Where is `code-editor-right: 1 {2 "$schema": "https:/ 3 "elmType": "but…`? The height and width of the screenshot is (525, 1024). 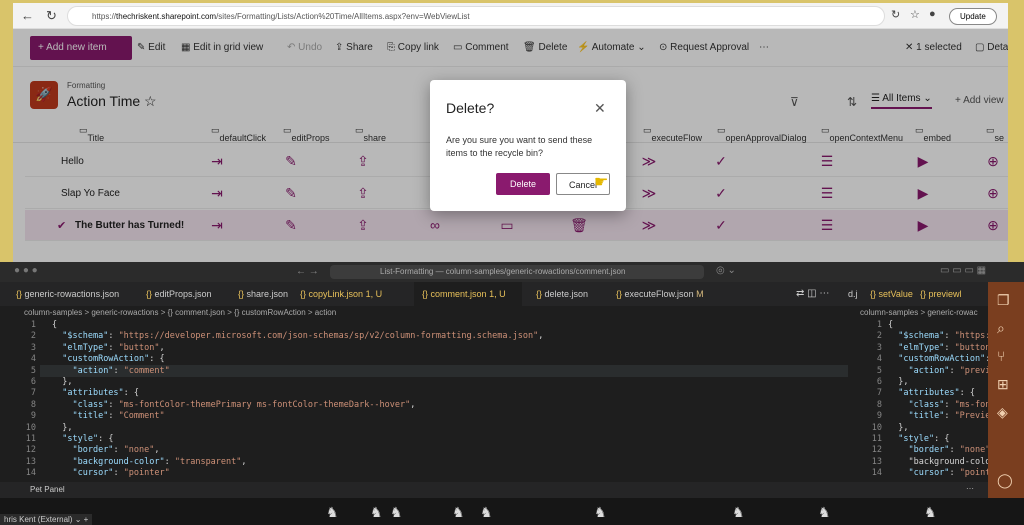
code-editor-right: 1 {2 "$schema": "https:/ 3 "elmType": "but… is located at coordinates (924, 400).